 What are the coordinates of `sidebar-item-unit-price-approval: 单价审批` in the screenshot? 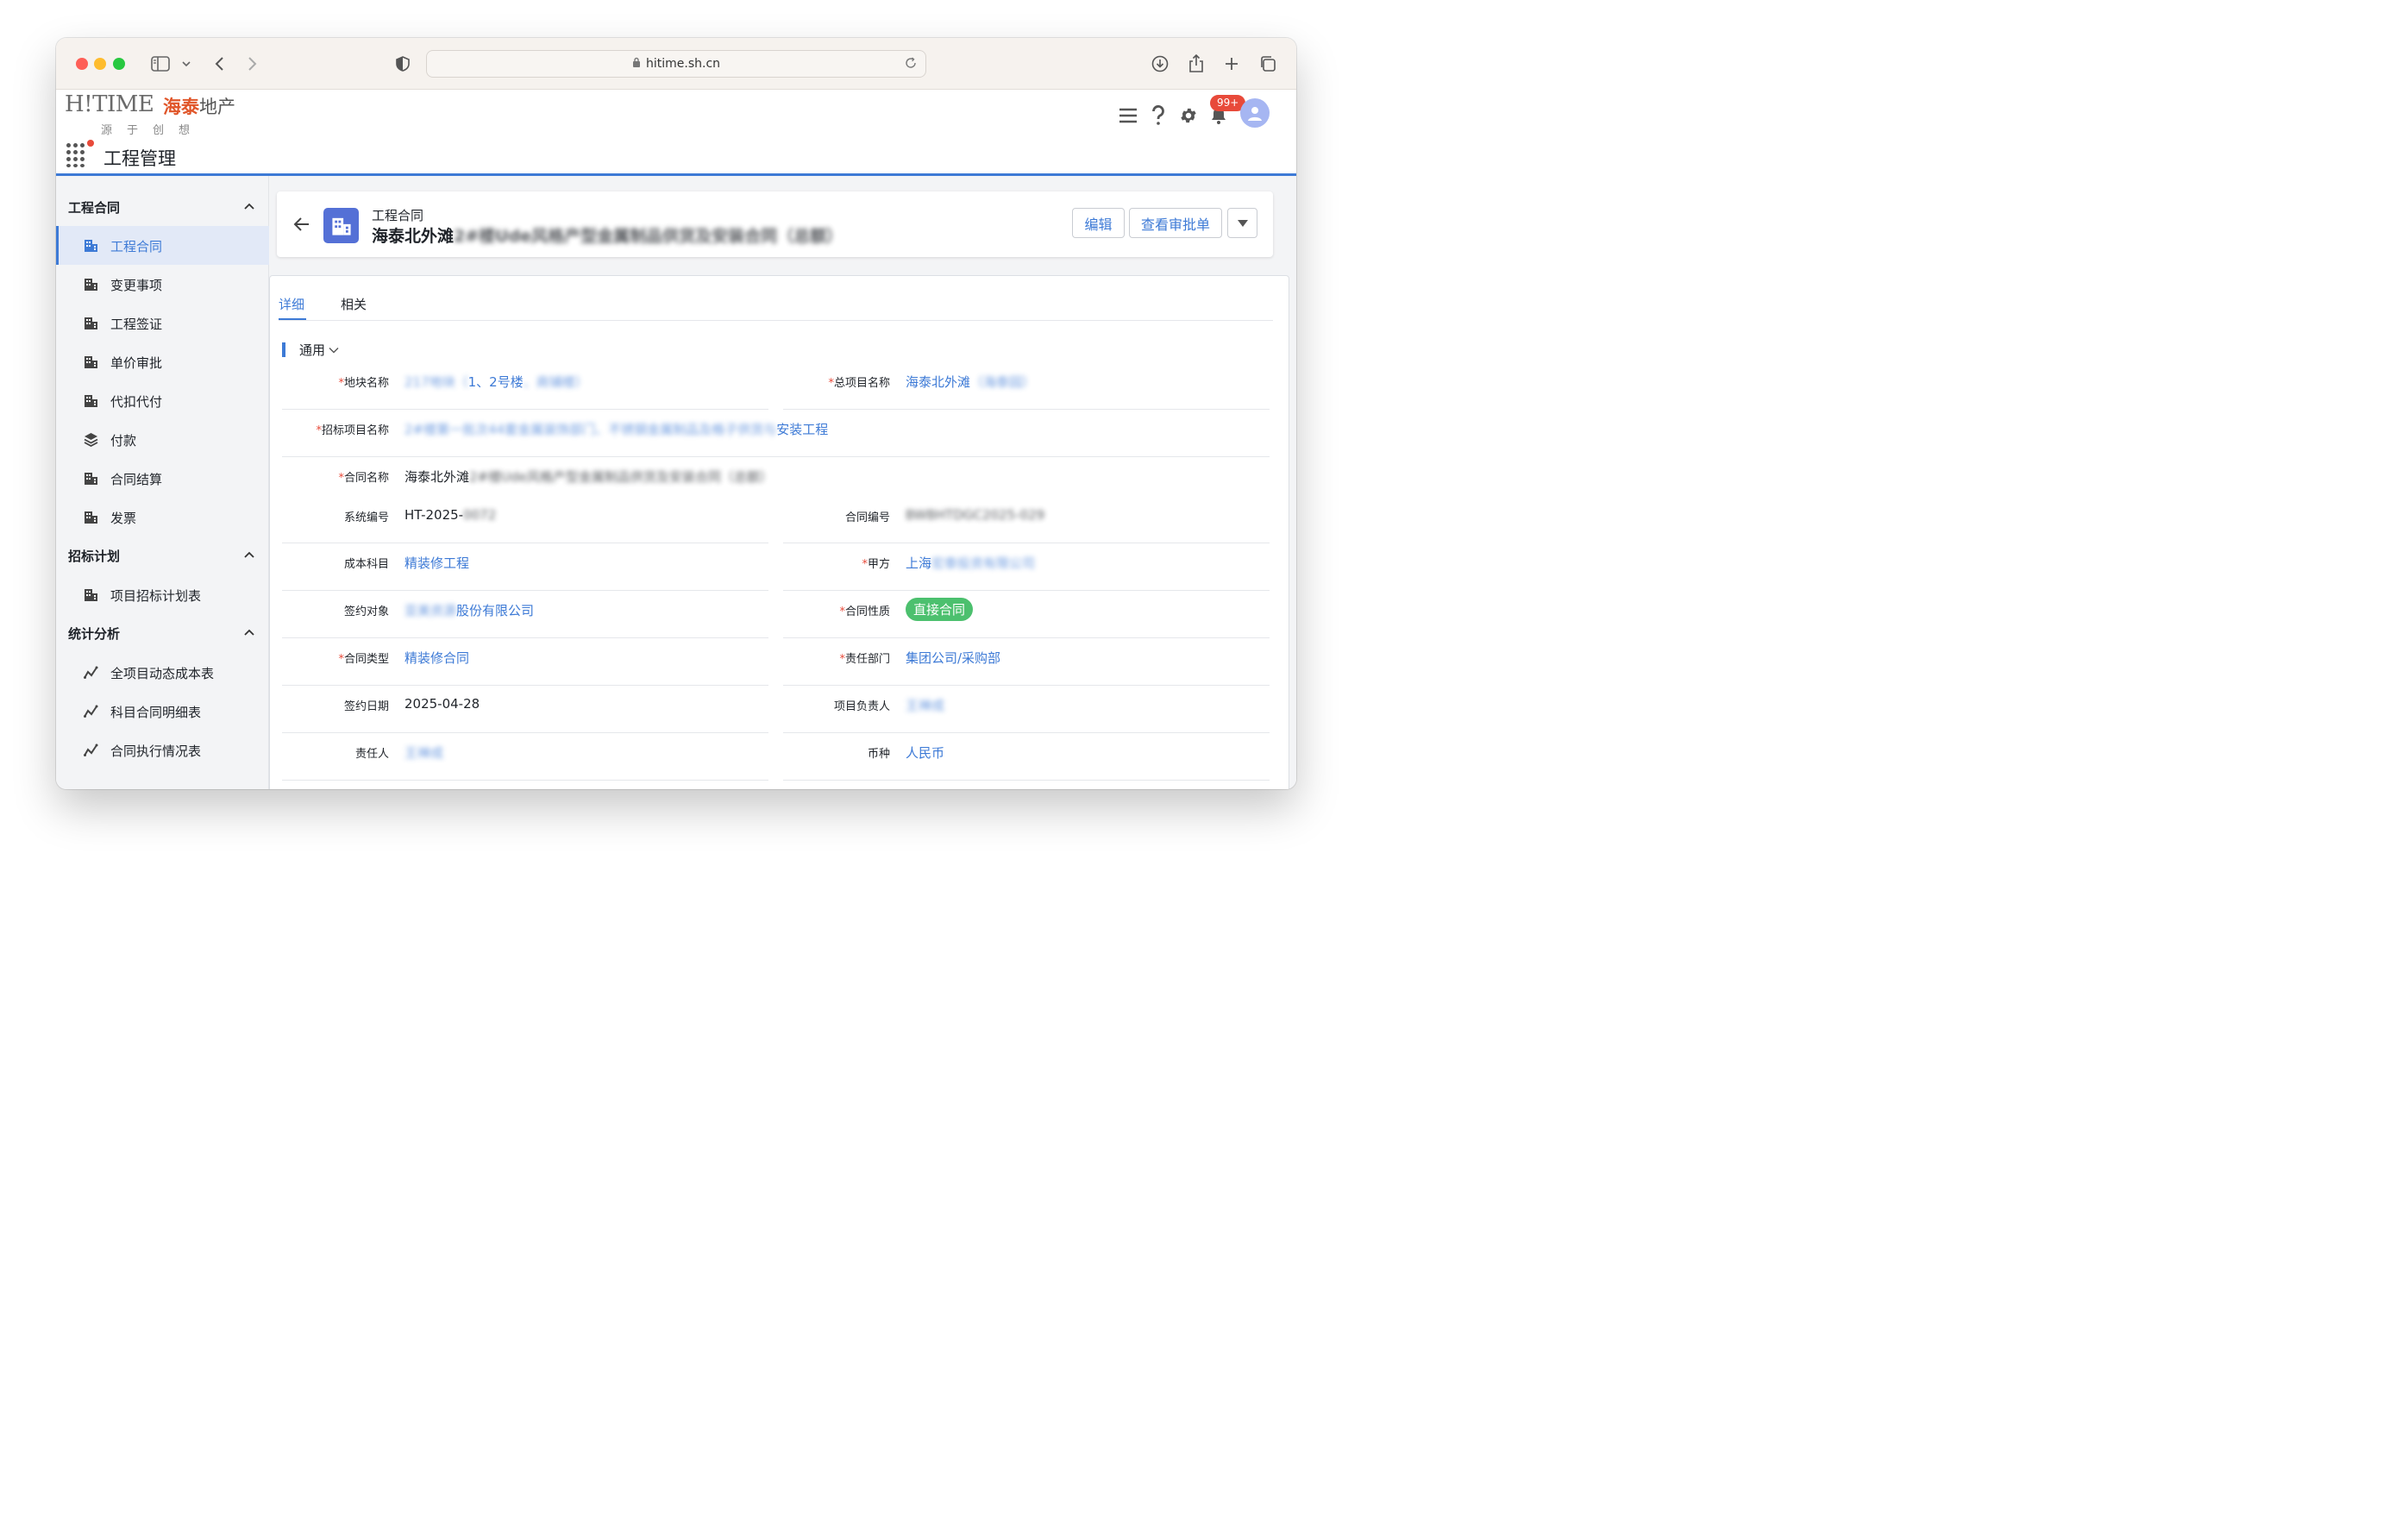 It's located at (162, 361).